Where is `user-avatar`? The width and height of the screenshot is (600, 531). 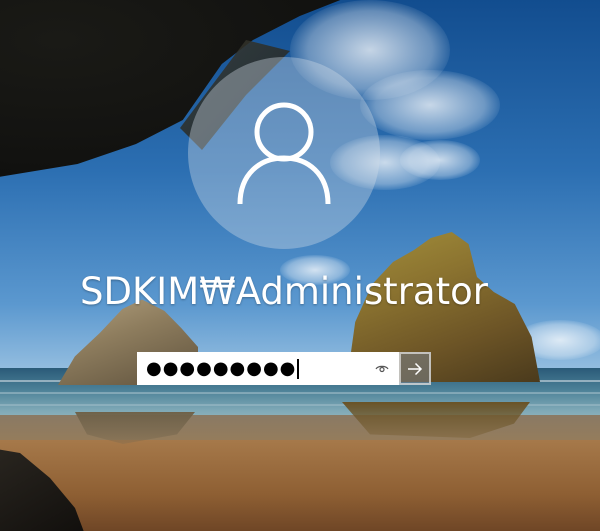
user-avatar is located at coordinates (284, 153).